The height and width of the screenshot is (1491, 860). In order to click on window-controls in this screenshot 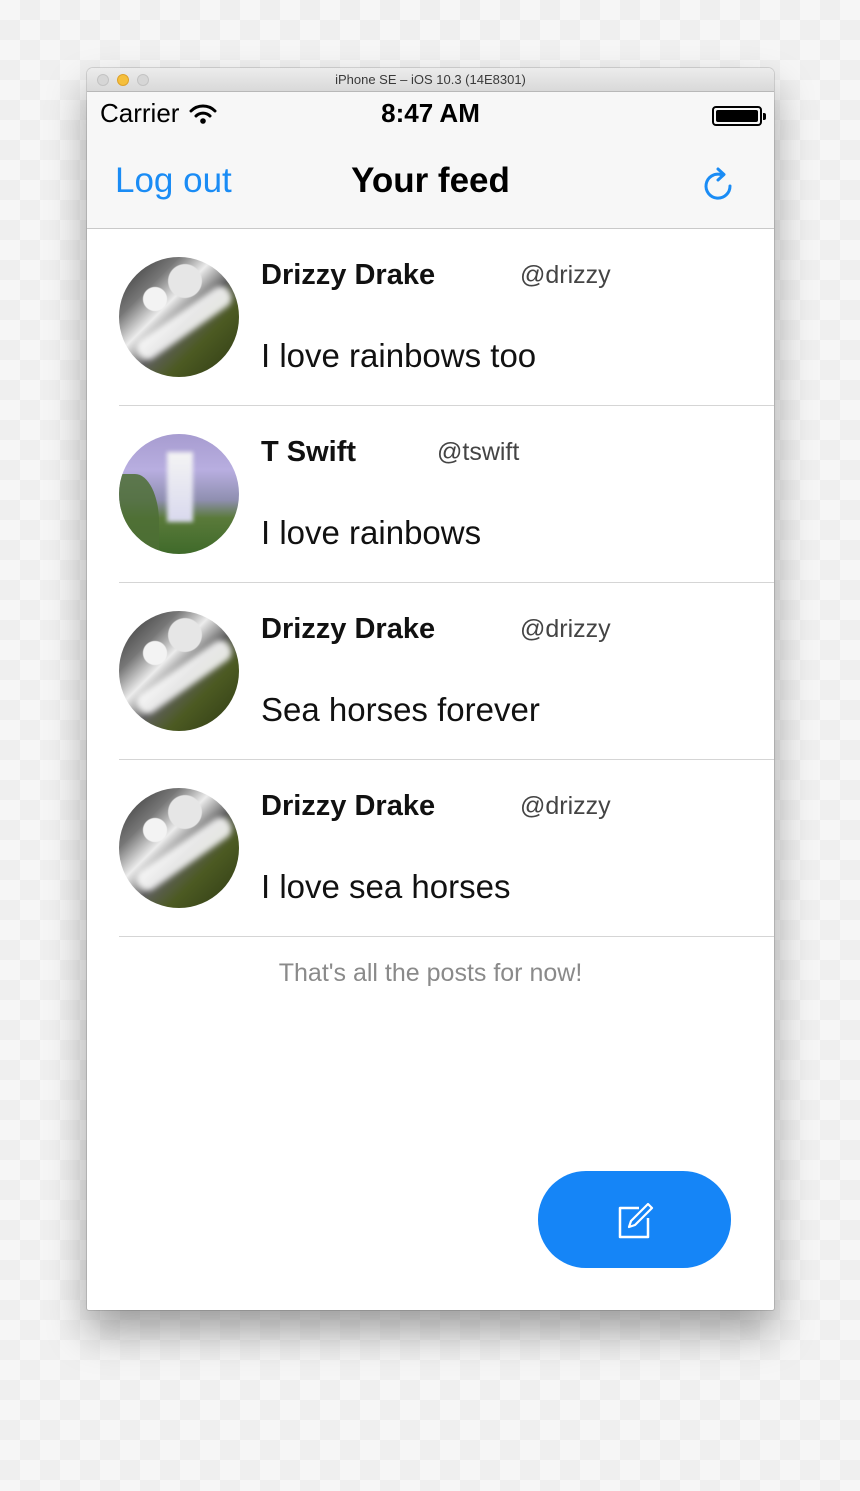, I will do `click(123, 80)`.